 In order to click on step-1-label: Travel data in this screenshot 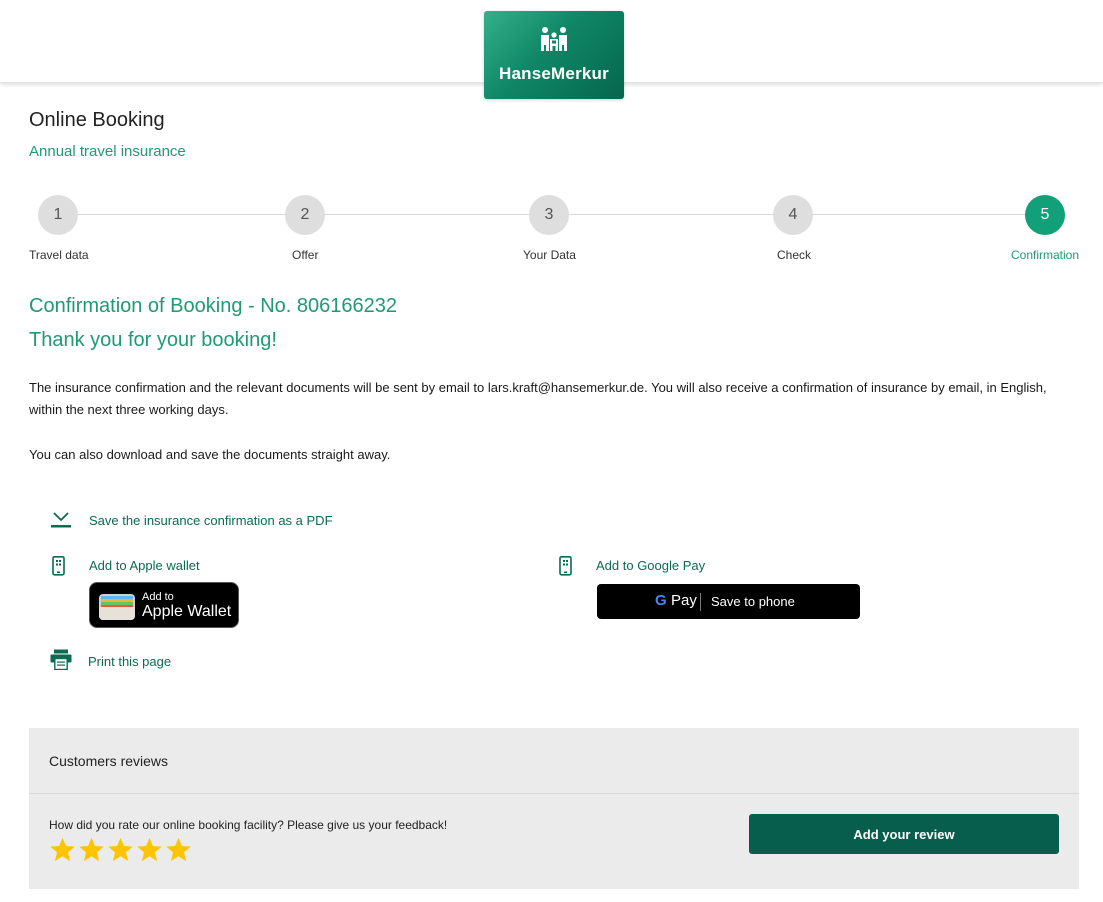, I will do `click(59, 255)`.